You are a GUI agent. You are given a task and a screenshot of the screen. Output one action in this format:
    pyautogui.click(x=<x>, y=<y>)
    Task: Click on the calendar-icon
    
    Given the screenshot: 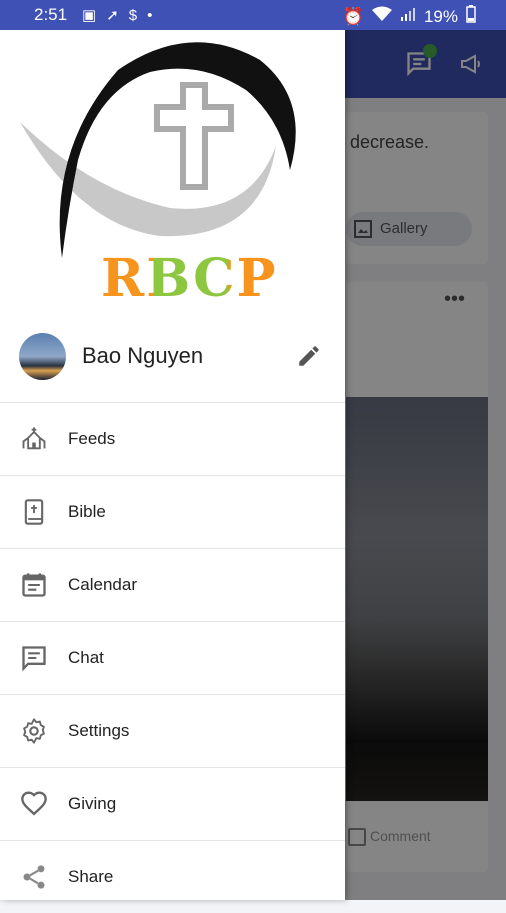 What is the action you would take?
    pyautogui.click(x=34, y=585)
    